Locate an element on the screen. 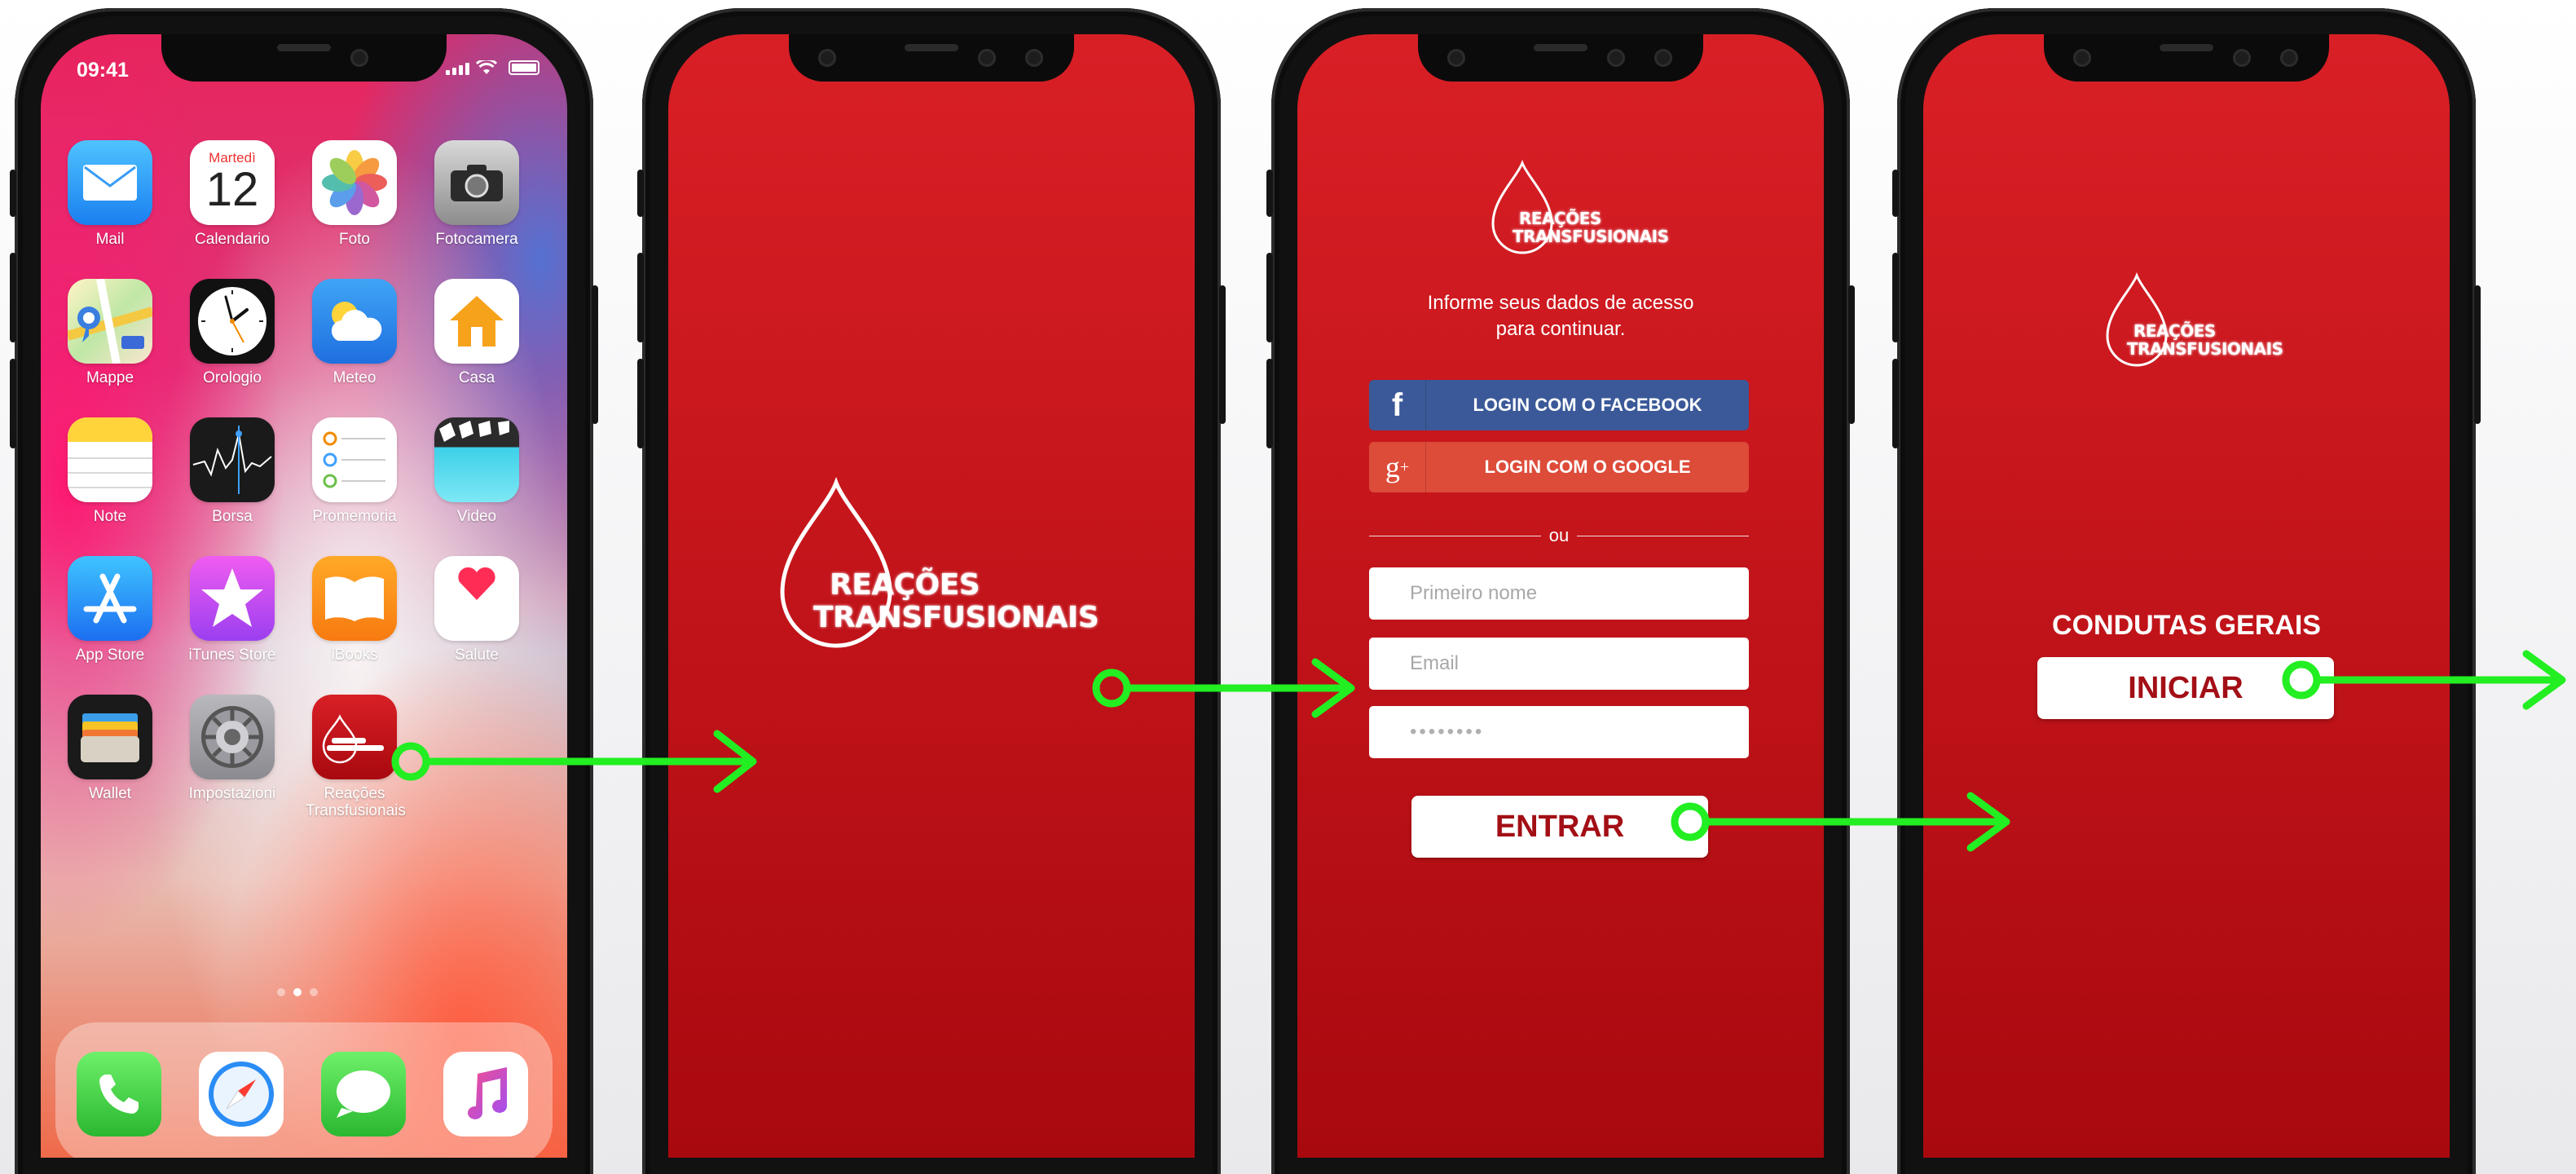 The height and width of the screenshot is (1174, 2576). wifi-icon is located at coordinates (487, 67).